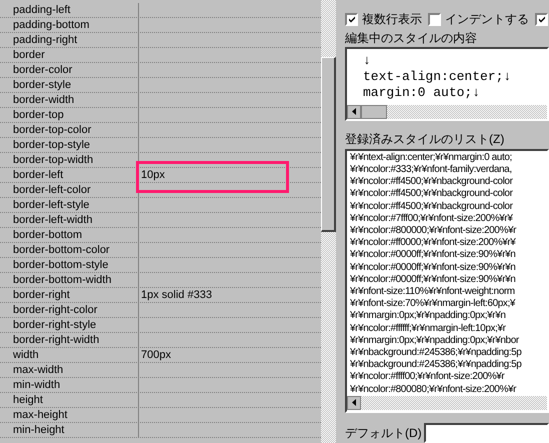  Describe the element at coordinates (428, 316) in the screenshot. I see `style-list-item: ¥r¥nmargin:0px;¥r¥npadding:0px;¥r¥n` at that location.